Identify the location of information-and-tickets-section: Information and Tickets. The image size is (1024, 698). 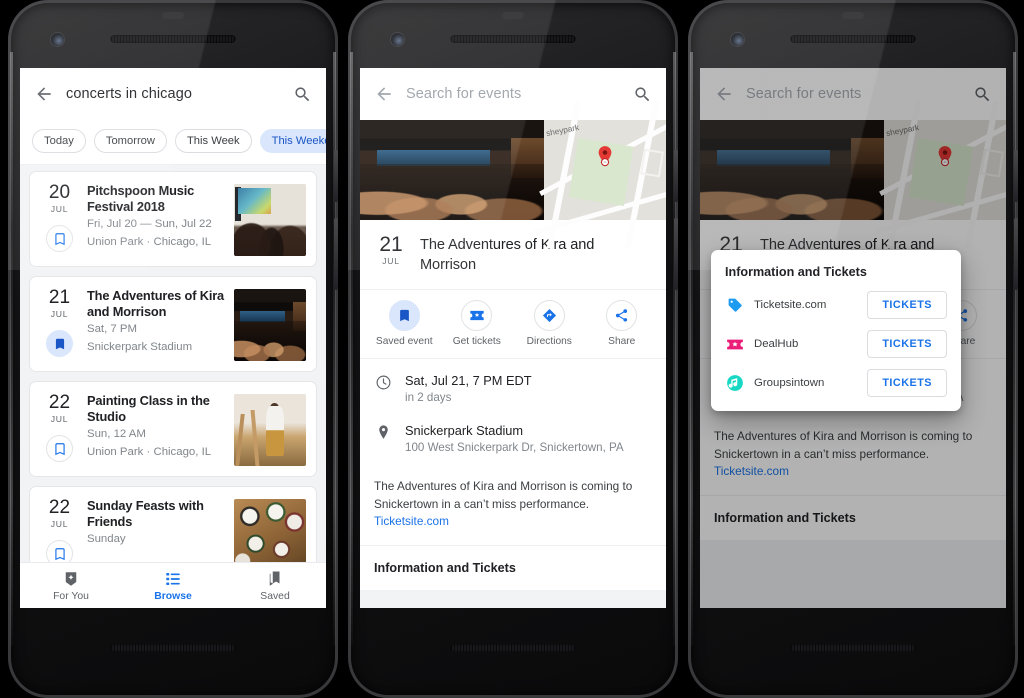
(513, 567).